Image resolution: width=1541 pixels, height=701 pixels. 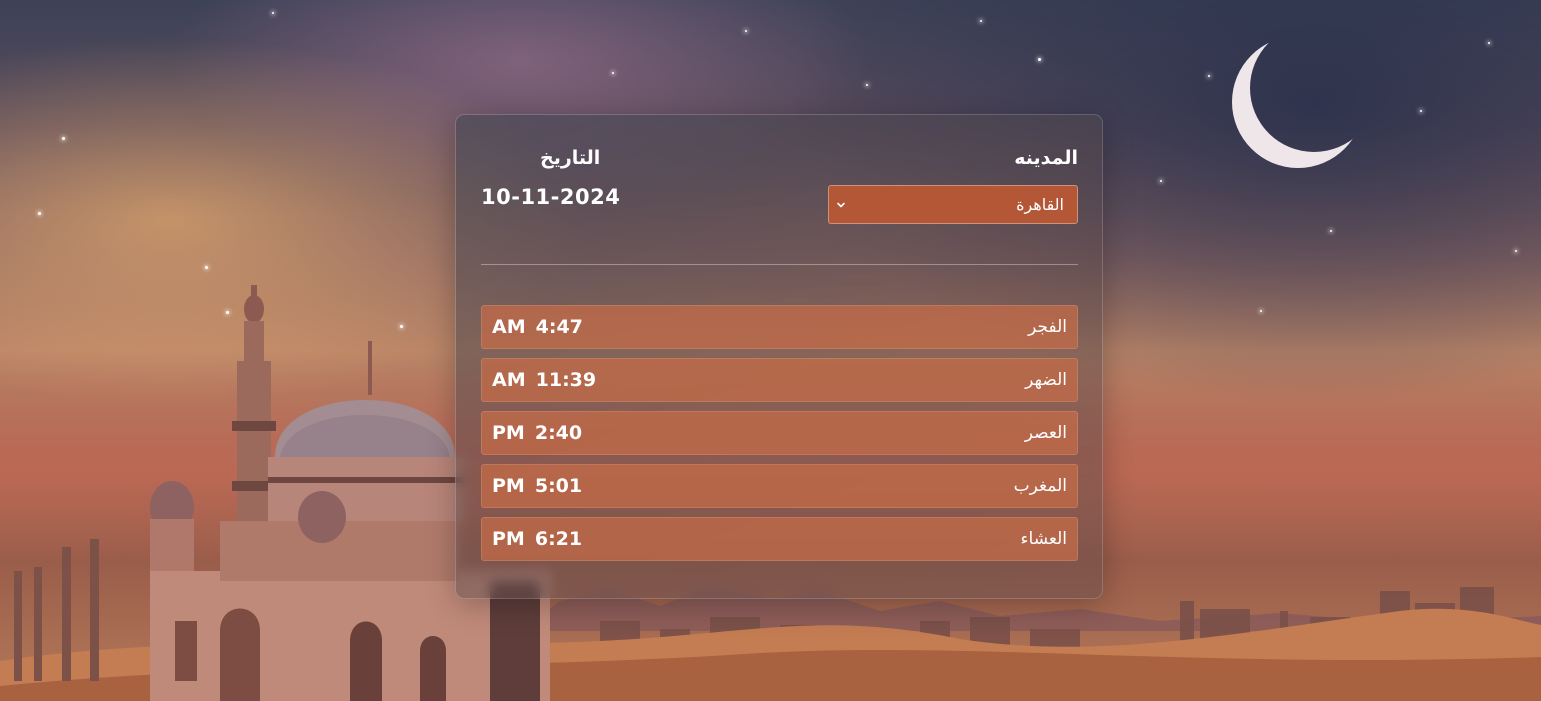 I want to click on crescent-moon-icon, so click(x=1298, y=102).